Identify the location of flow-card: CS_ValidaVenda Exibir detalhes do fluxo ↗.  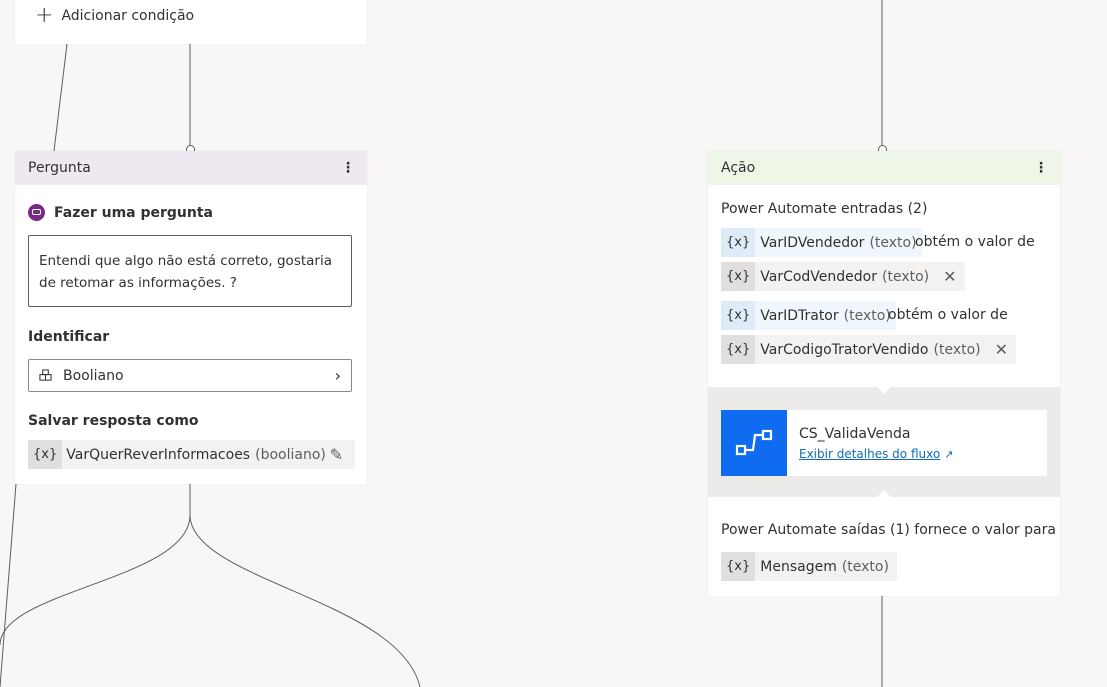
(884, 443).